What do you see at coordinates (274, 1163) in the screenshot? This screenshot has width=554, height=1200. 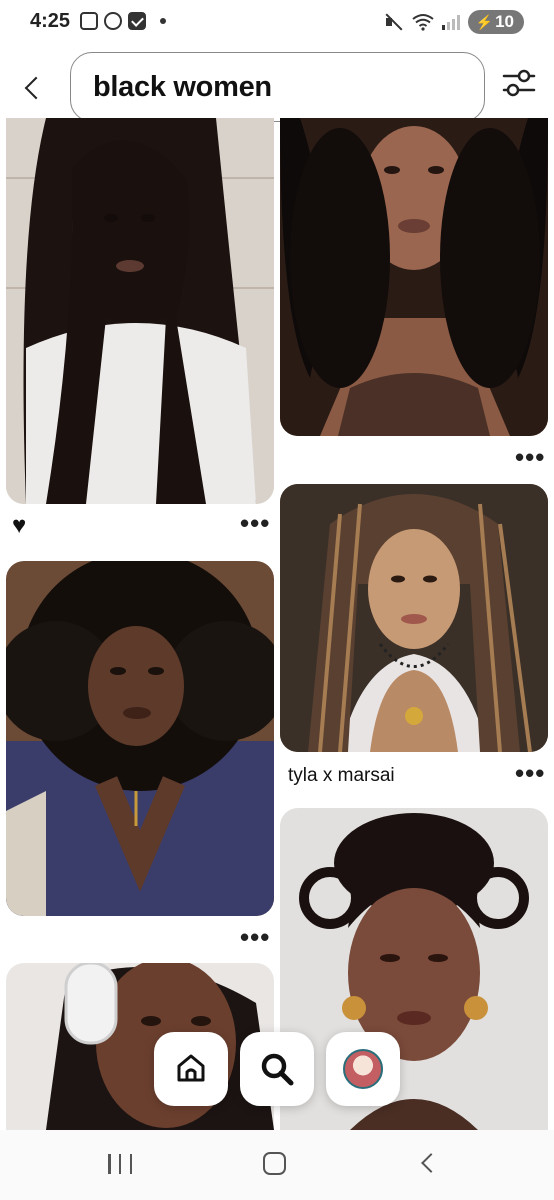 I see `home-circle-icon` at bounding box center [274, 1163].